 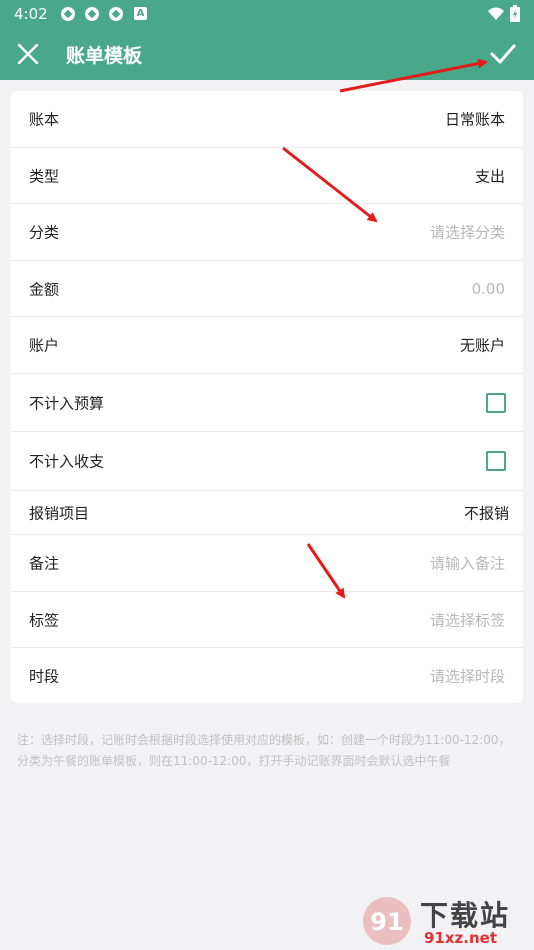 I want to click on row-amount: 金额 0.00, so click(x=267, y=289).